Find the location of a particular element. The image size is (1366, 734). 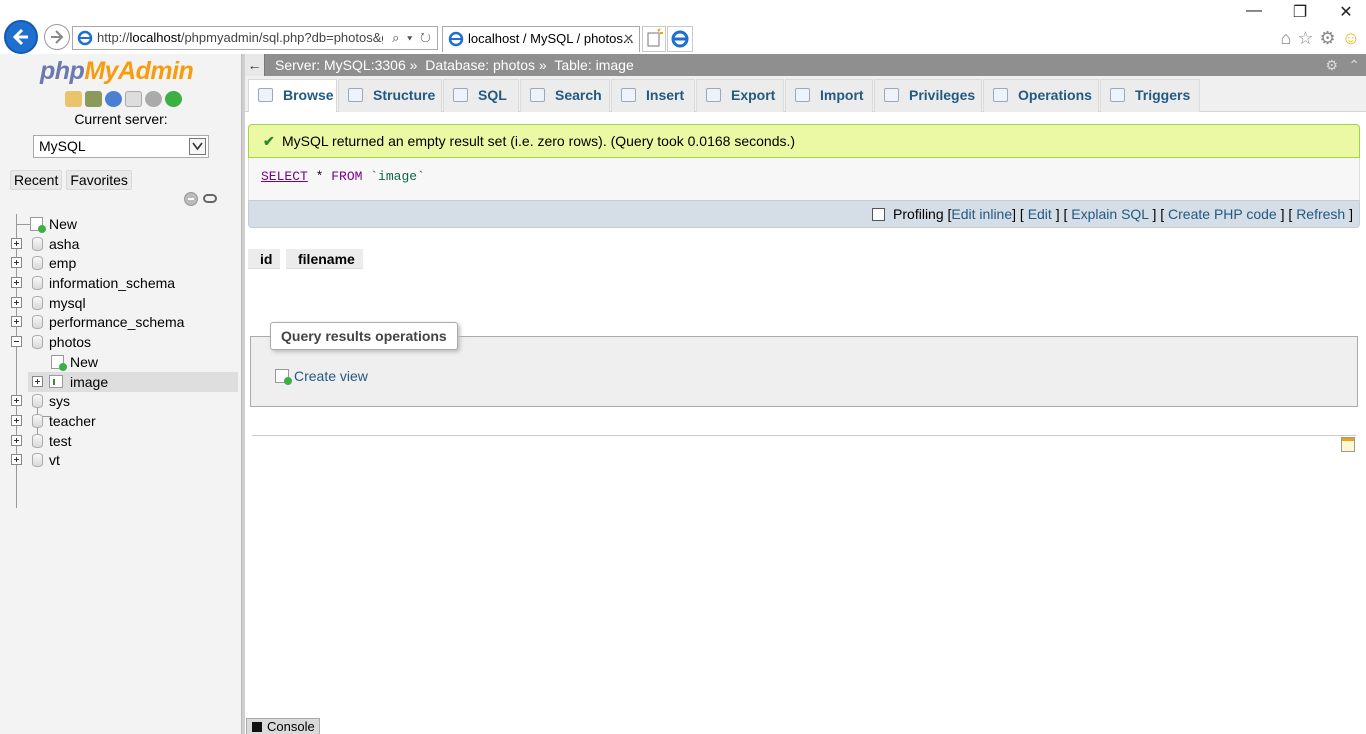

home-icon is located at coordinates (73, 99).